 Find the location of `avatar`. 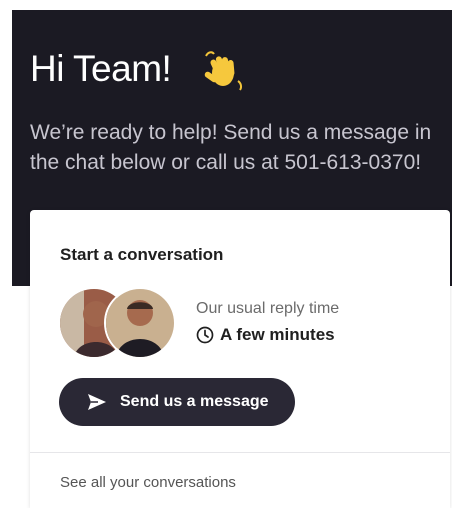

avatar is located at coordinates (140, 323).